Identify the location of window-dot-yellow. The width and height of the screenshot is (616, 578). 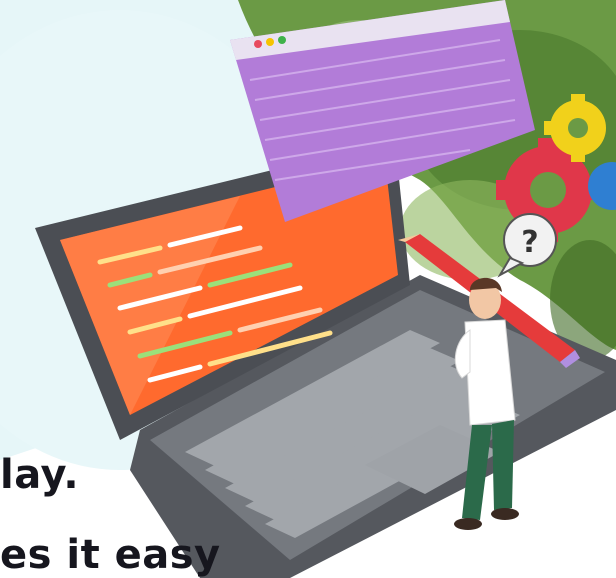
(270, 42).